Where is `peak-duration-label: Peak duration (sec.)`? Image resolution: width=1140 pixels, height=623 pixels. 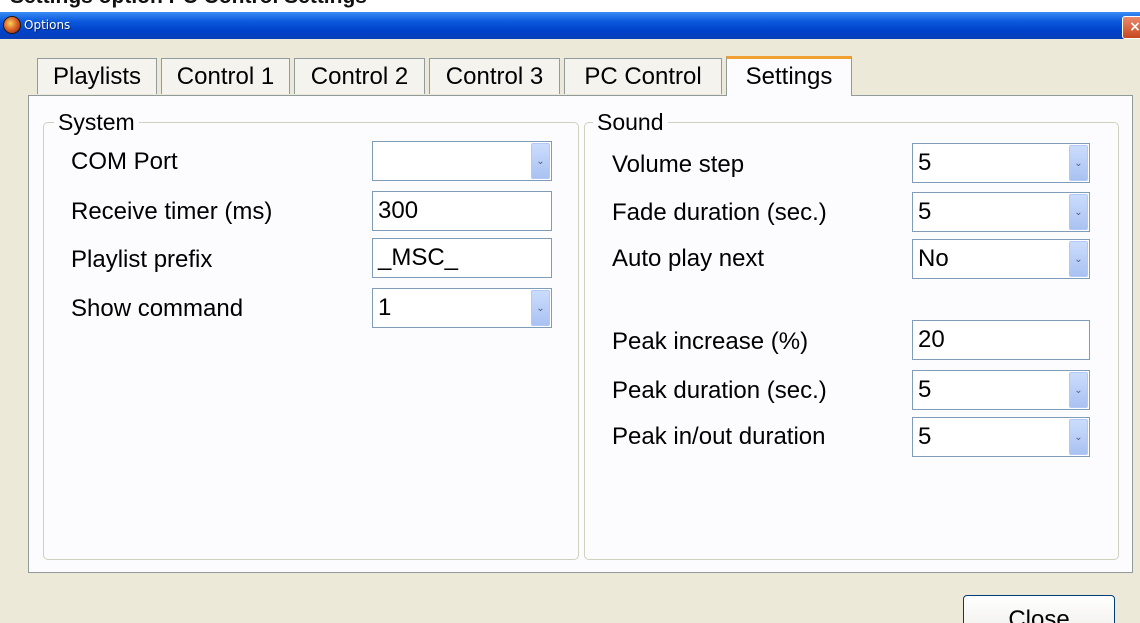
peak-duration-label: Peak duration (sec.) is located at coordinates (719, 390).